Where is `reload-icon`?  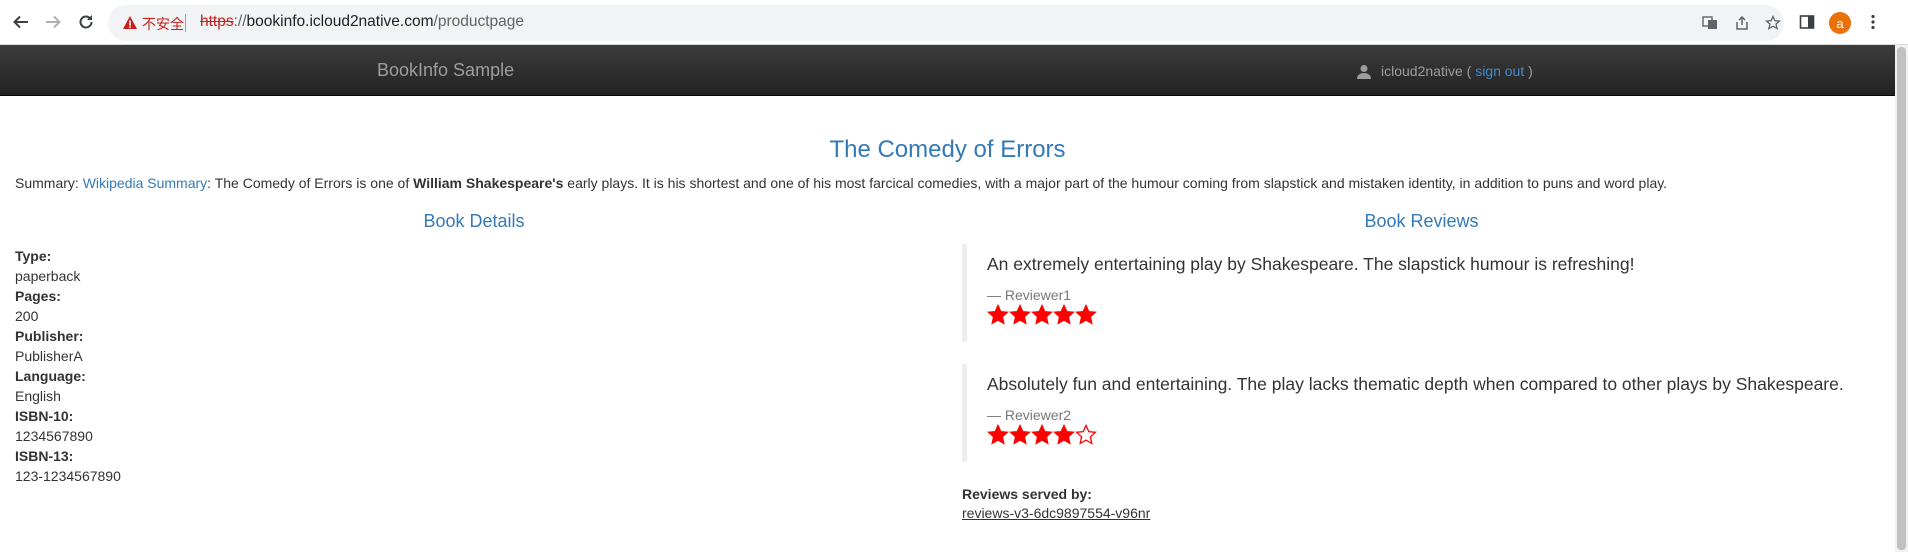 reload-icon is located at coordinates (86, 22).